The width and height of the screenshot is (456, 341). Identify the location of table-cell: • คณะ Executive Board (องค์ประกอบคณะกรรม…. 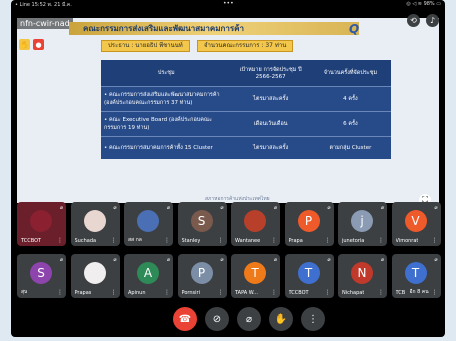
(166, 124).